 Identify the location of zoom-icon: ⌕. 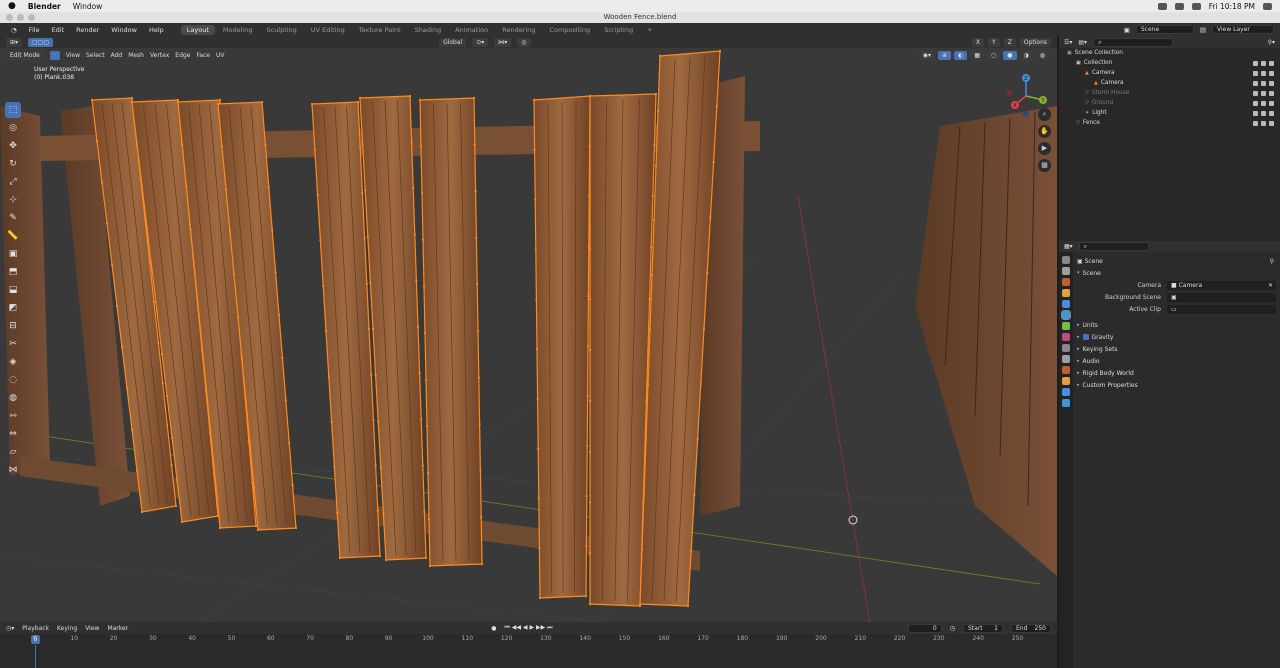
(1044, 114).